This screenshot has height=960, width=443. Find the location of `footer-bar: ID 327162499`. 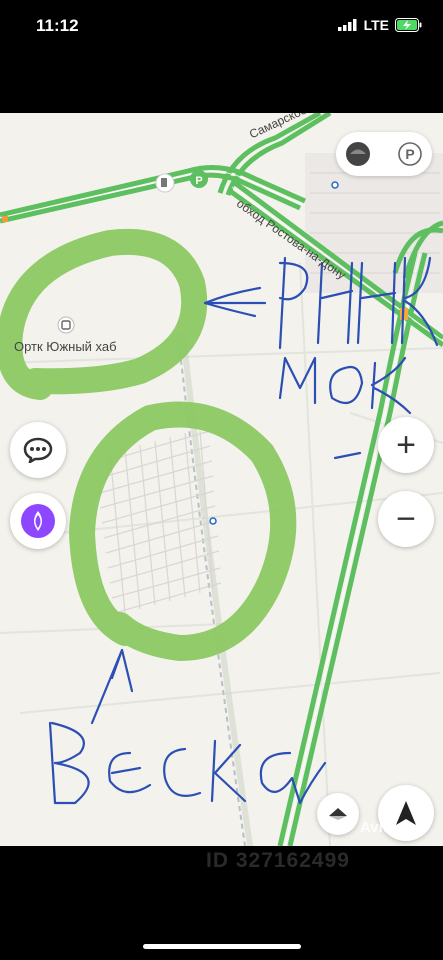

footer-bar: ID 327162499 is located at coordinates (221, 903).